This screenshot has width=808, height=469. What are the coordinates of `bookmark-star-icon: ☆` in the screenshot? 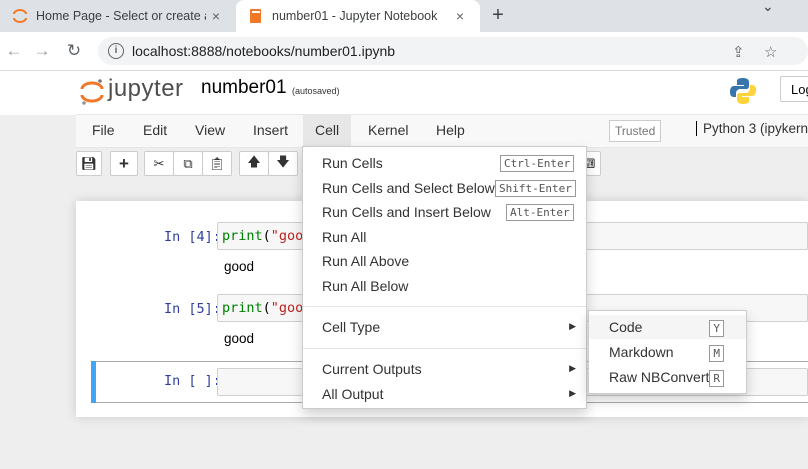 It's located at (770, 52).